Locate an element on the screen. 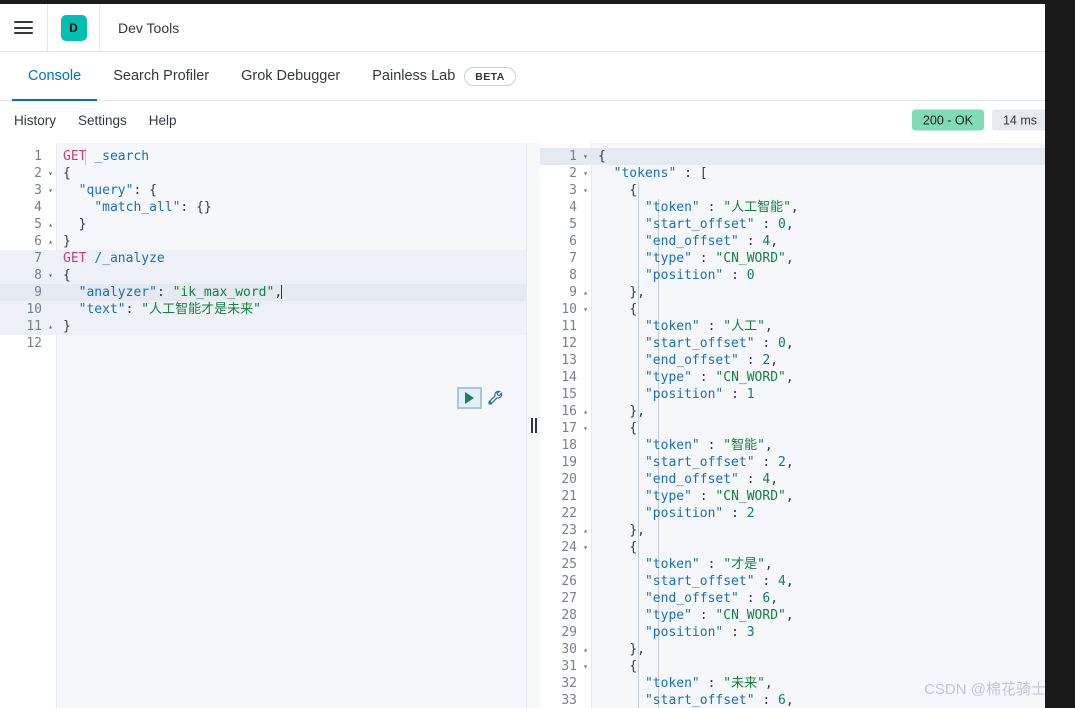 The height and width of the screenshot is (708, 1075). code-text: "token" : "智能", is located at coordinates (708, 445).